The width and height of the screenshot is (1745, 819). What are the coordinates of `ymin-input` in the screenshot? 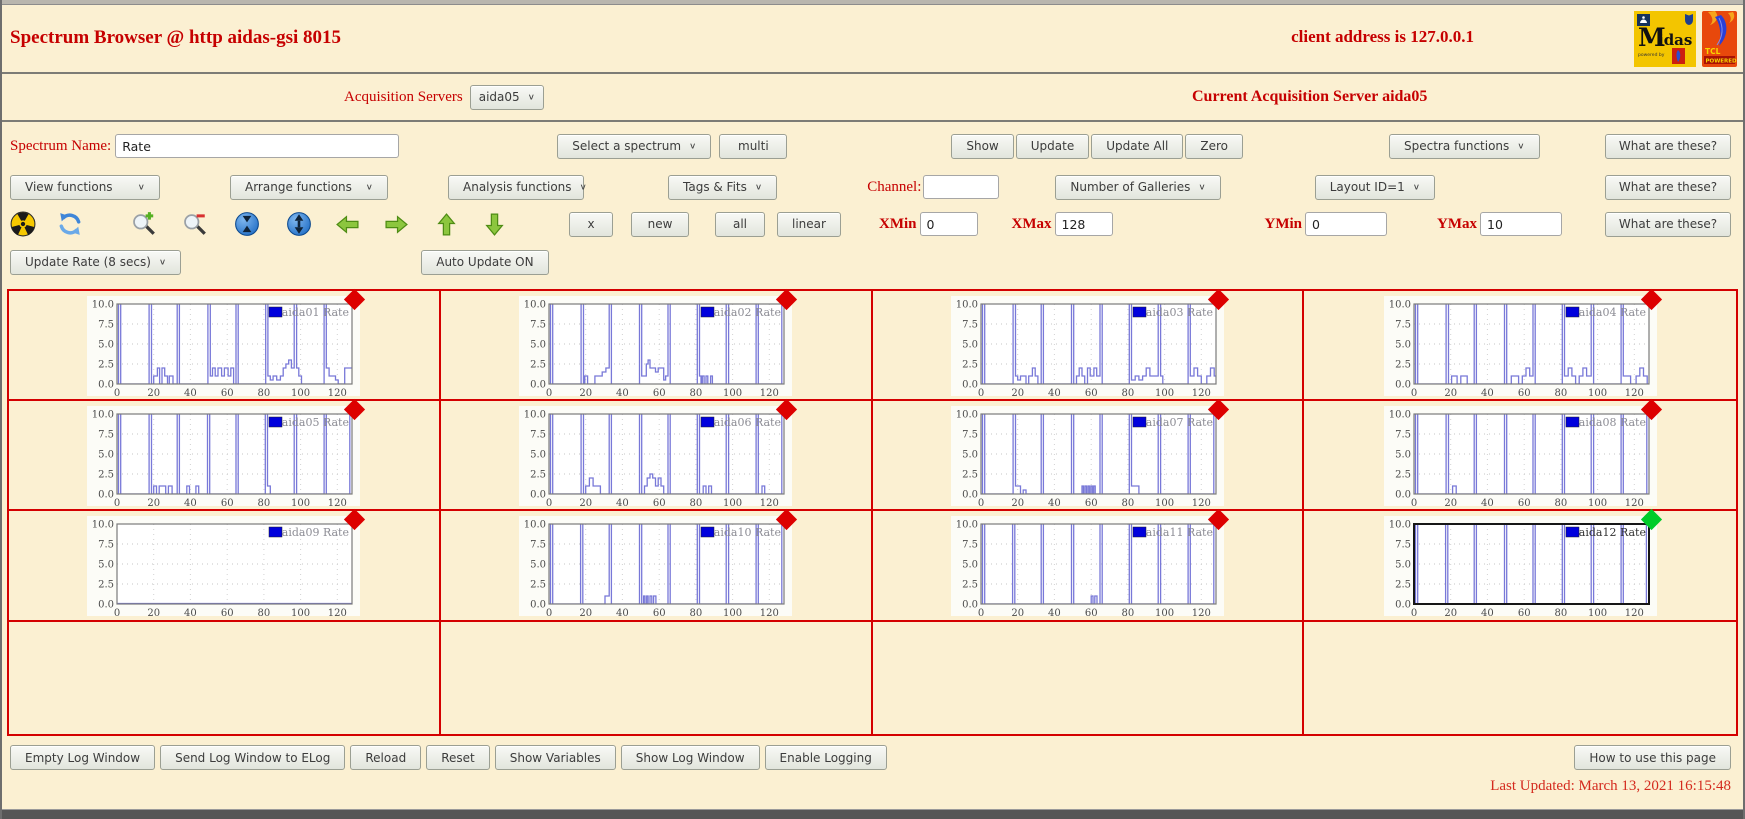 It's located at (1346, 224).